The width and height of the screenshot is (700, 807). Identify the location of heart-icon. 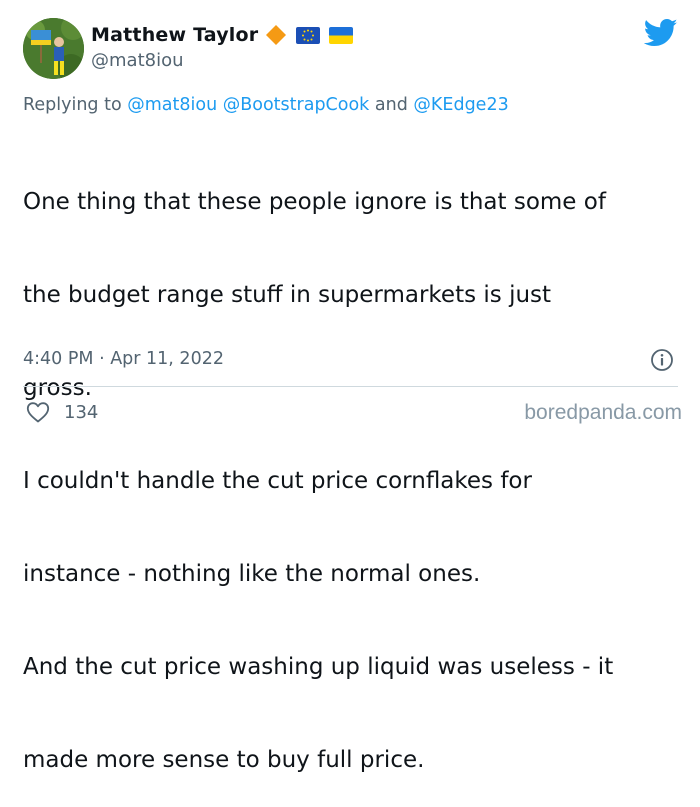
(38, 412).